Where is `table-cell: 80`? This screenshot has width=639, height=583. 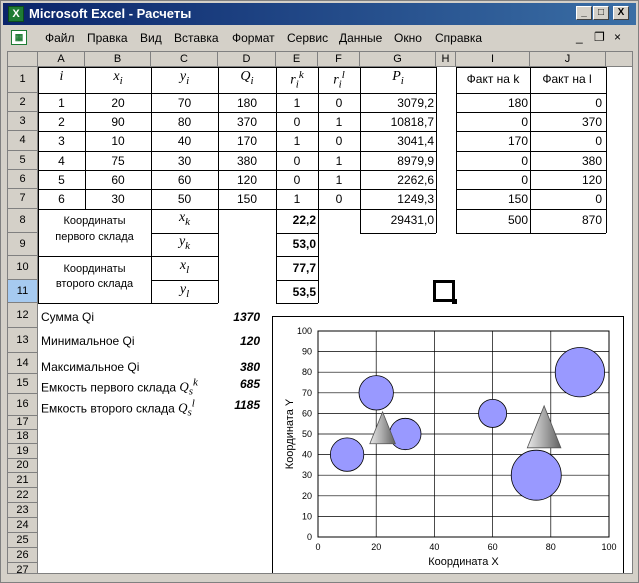
table-cell: 80 is located at coordinates (184, 122).